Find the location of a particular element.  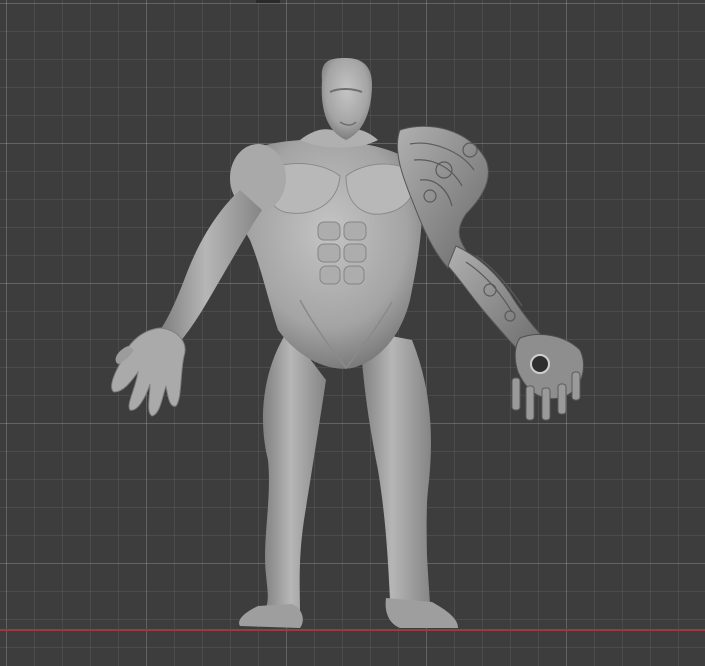

head is located at coordinates (346, 99).